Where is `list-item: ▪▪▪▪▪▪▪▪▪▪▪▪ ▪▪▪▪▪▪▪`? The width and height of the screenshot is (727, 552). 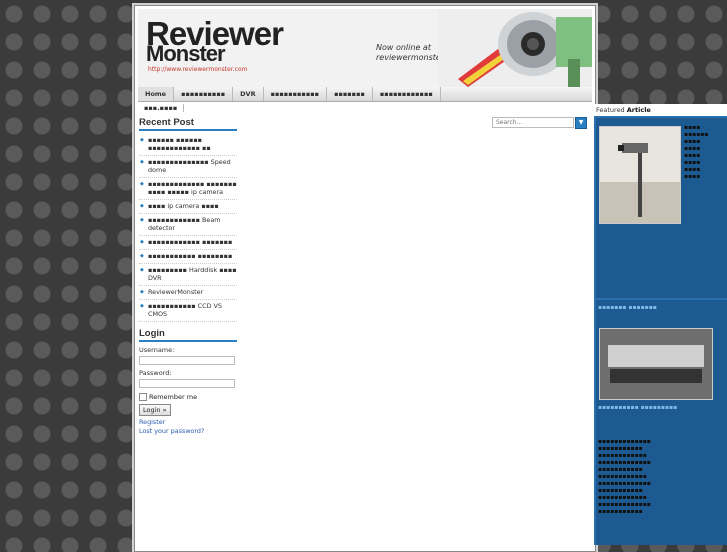
list-item: ▪▪▪▪▪▪▪▪▪▪▪▪ ▪▪▪▪▪▪▪ is located at coordinates (188, 243).